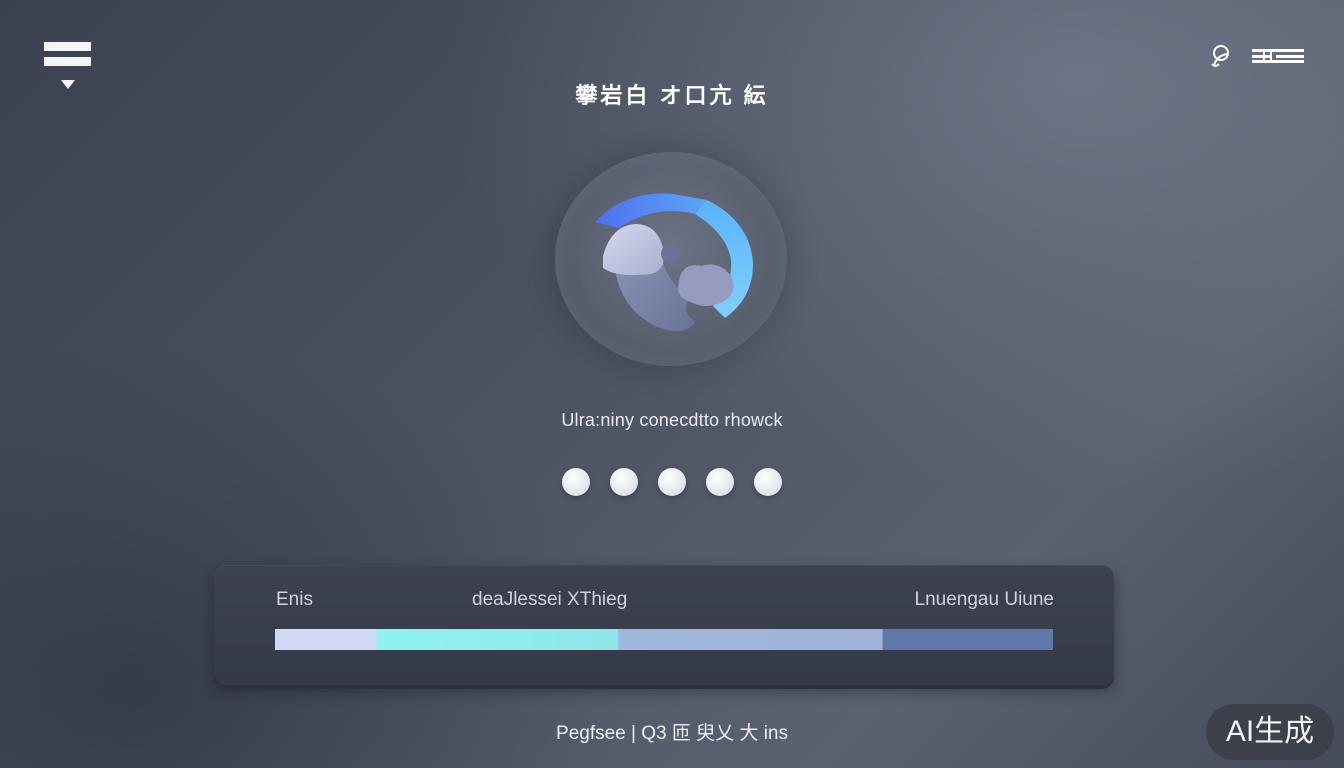 This screenshot has width=1344, height=768. What do you see at coordinates (294, 599) in the screenshot?
I see `progress-label-left: Enis` at bounding box center [294, 599].